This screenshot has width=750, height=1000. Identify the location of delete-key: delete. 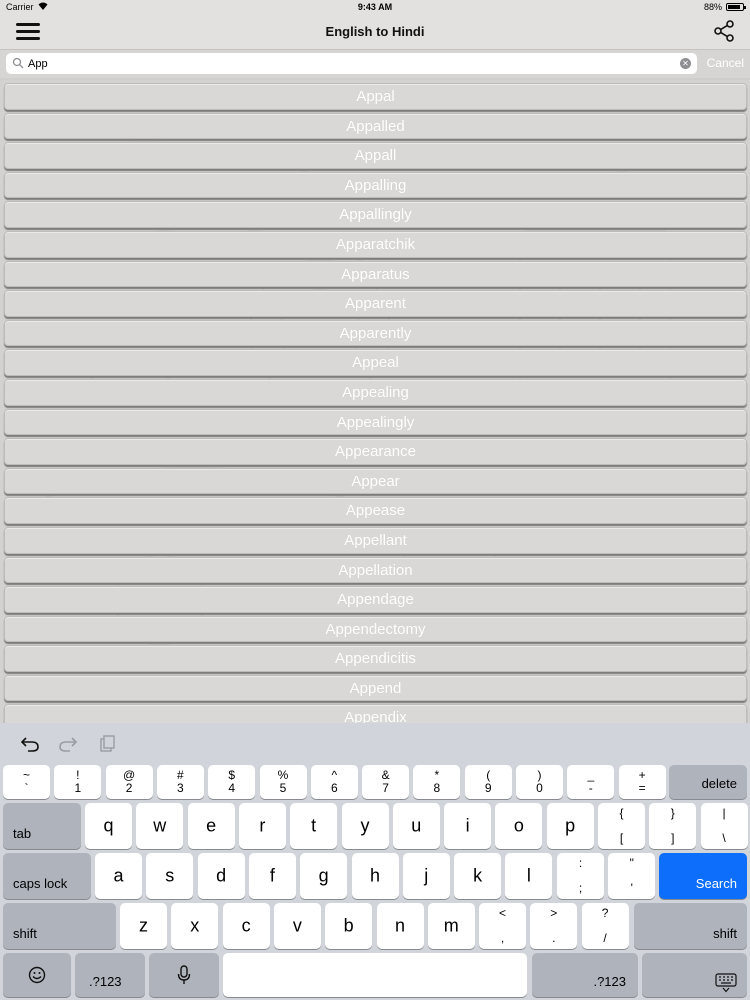
(708, 782).